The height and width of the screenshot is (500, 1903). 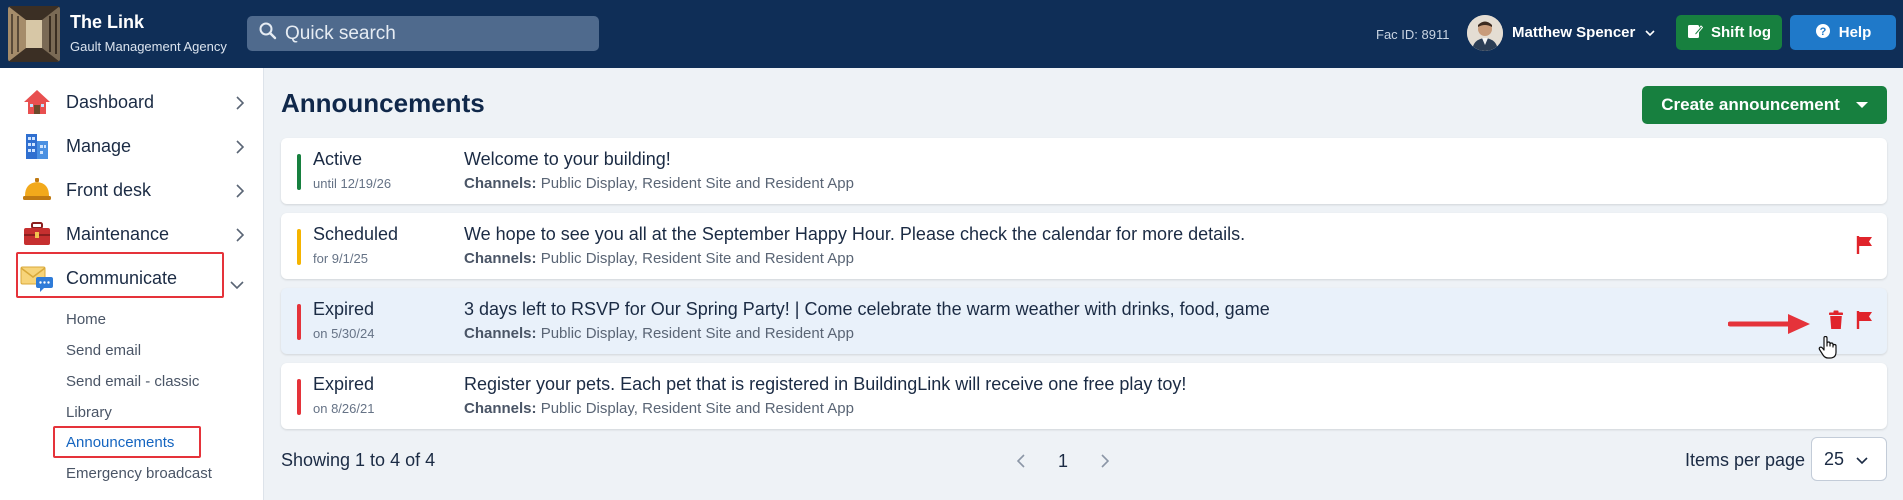 I want to click on sub-item-announcements: Announcements, so click(x=120, y=442).